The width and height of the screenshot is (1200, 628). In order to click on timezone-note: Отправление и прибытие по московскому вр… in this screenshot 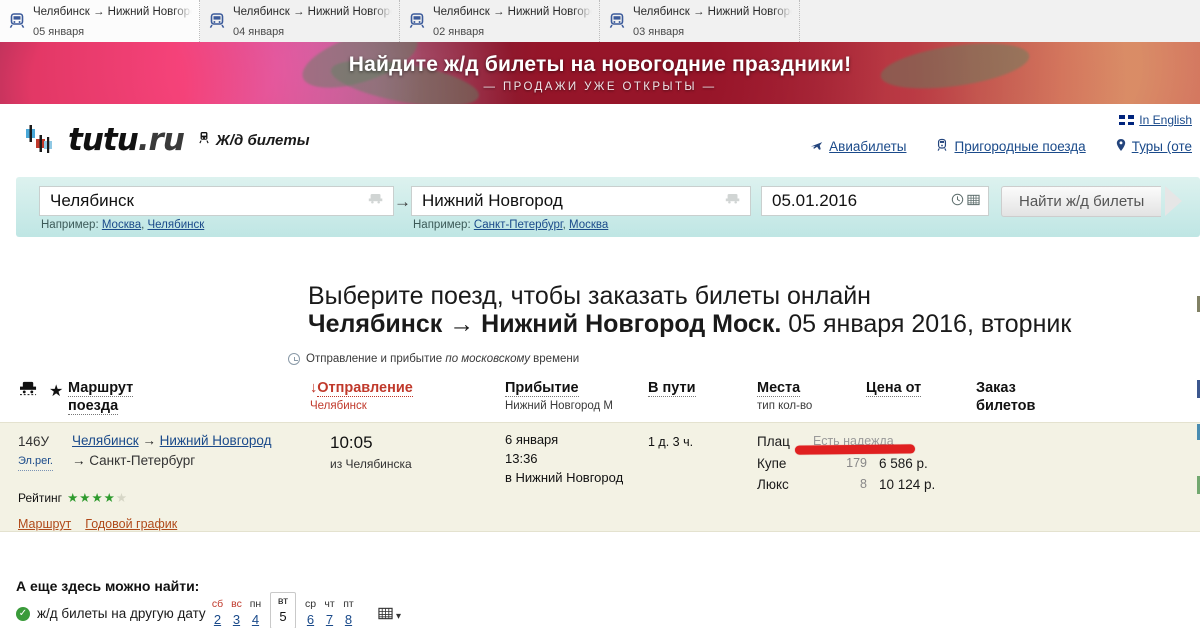, I will do `click(433, 359)`.